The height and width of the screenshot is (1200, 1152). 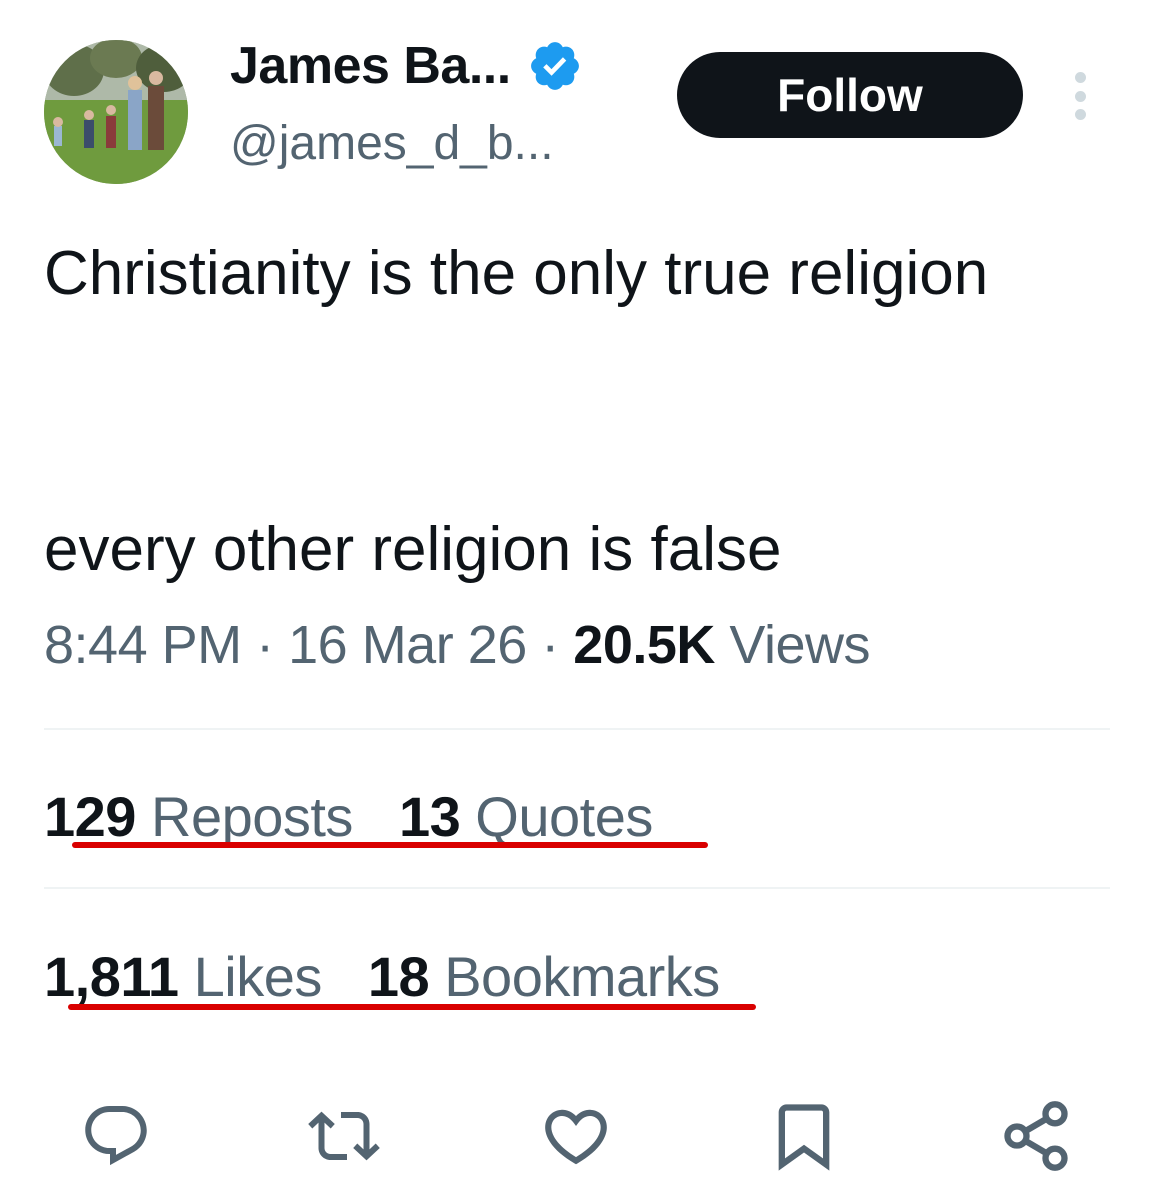 What do you see at coordinates (116, 112) in the screenshot?
I see `avatar` at bounding box center [116, 112].